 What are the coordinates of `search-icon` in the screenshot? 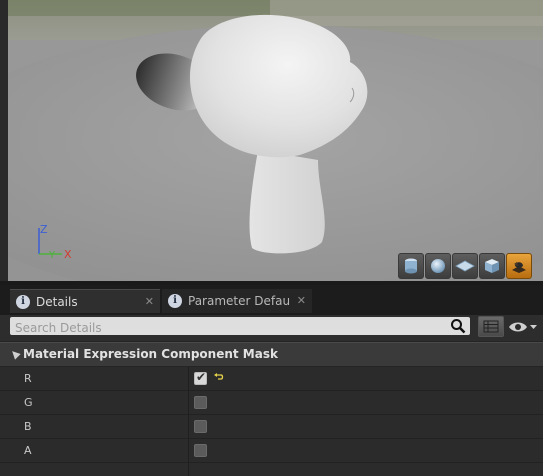 It's located at (458, 326).